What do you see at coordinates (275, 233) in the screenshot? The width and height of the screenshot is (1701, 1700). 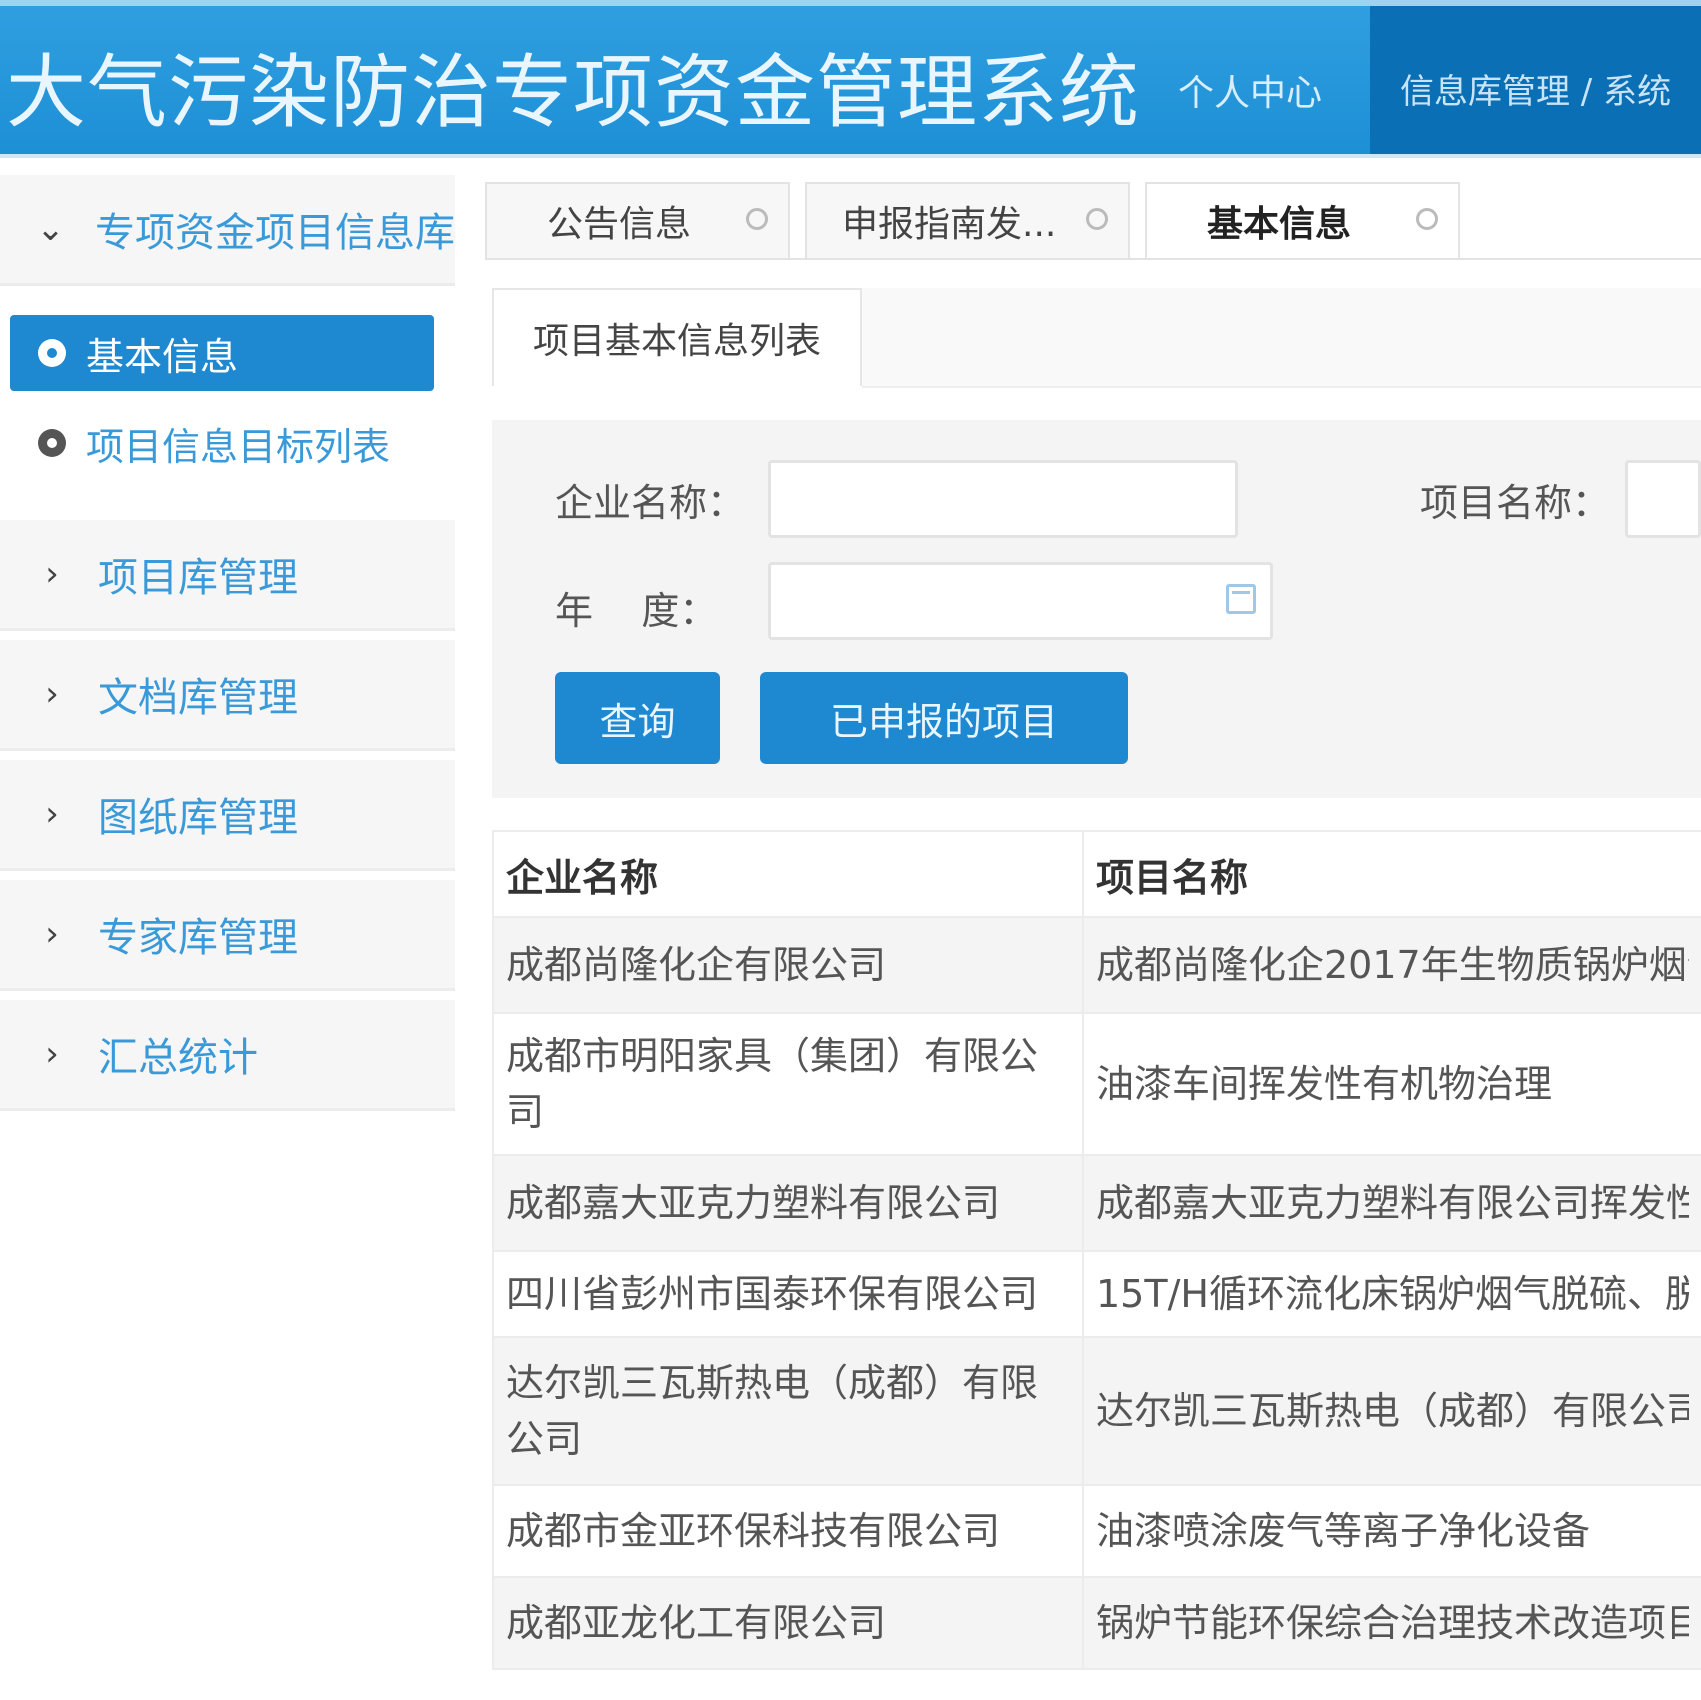 I see `sidebar-group-label: 专项资金项目信息库` at bounding box center [275, 233].